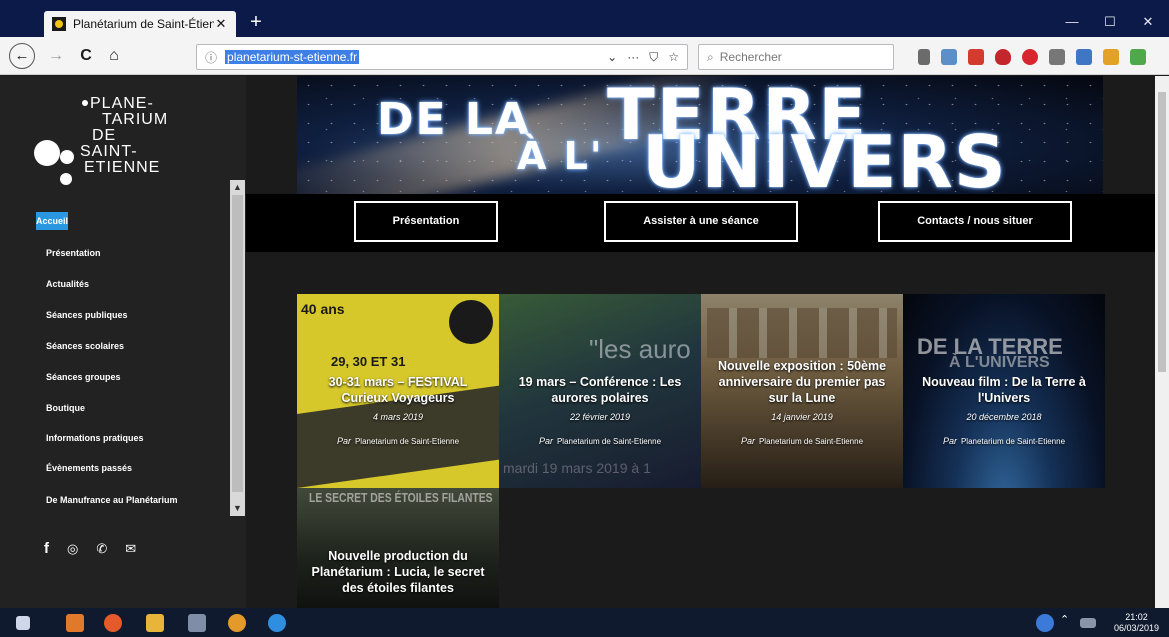  I want to click on sidebar-item-boutique: Boutique, so click(65, 408).